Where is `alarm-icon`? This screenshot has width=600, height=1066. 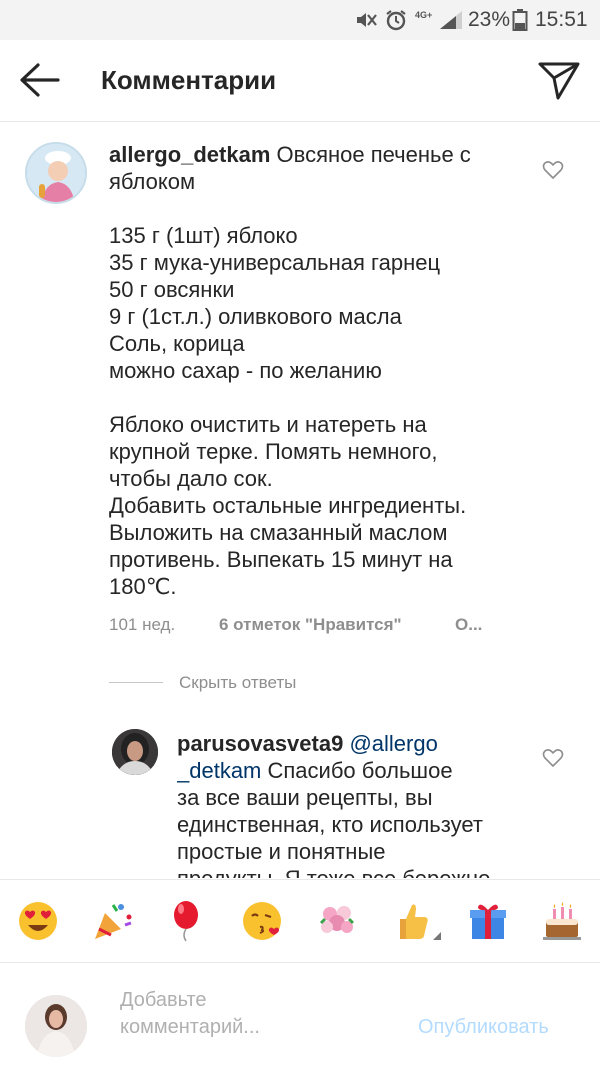 alarm-icon is located at coordinates (396, 20).